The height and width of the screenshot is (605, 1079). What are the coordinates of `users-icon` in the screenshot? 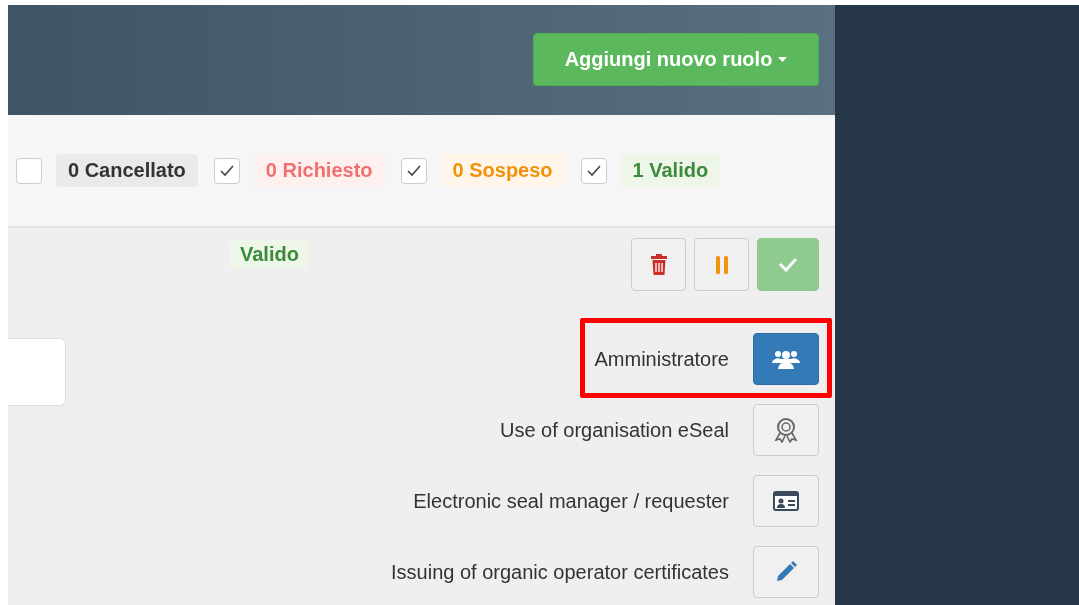 It's located at (786, 359).